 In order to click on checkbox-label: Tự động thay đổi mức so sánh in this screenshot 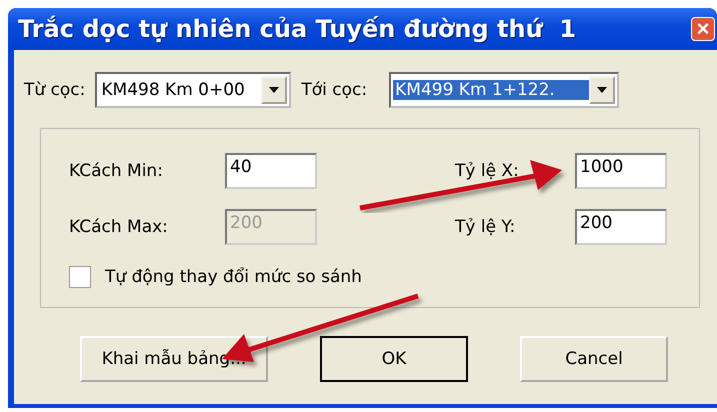, I will do `click(233, 277)`.